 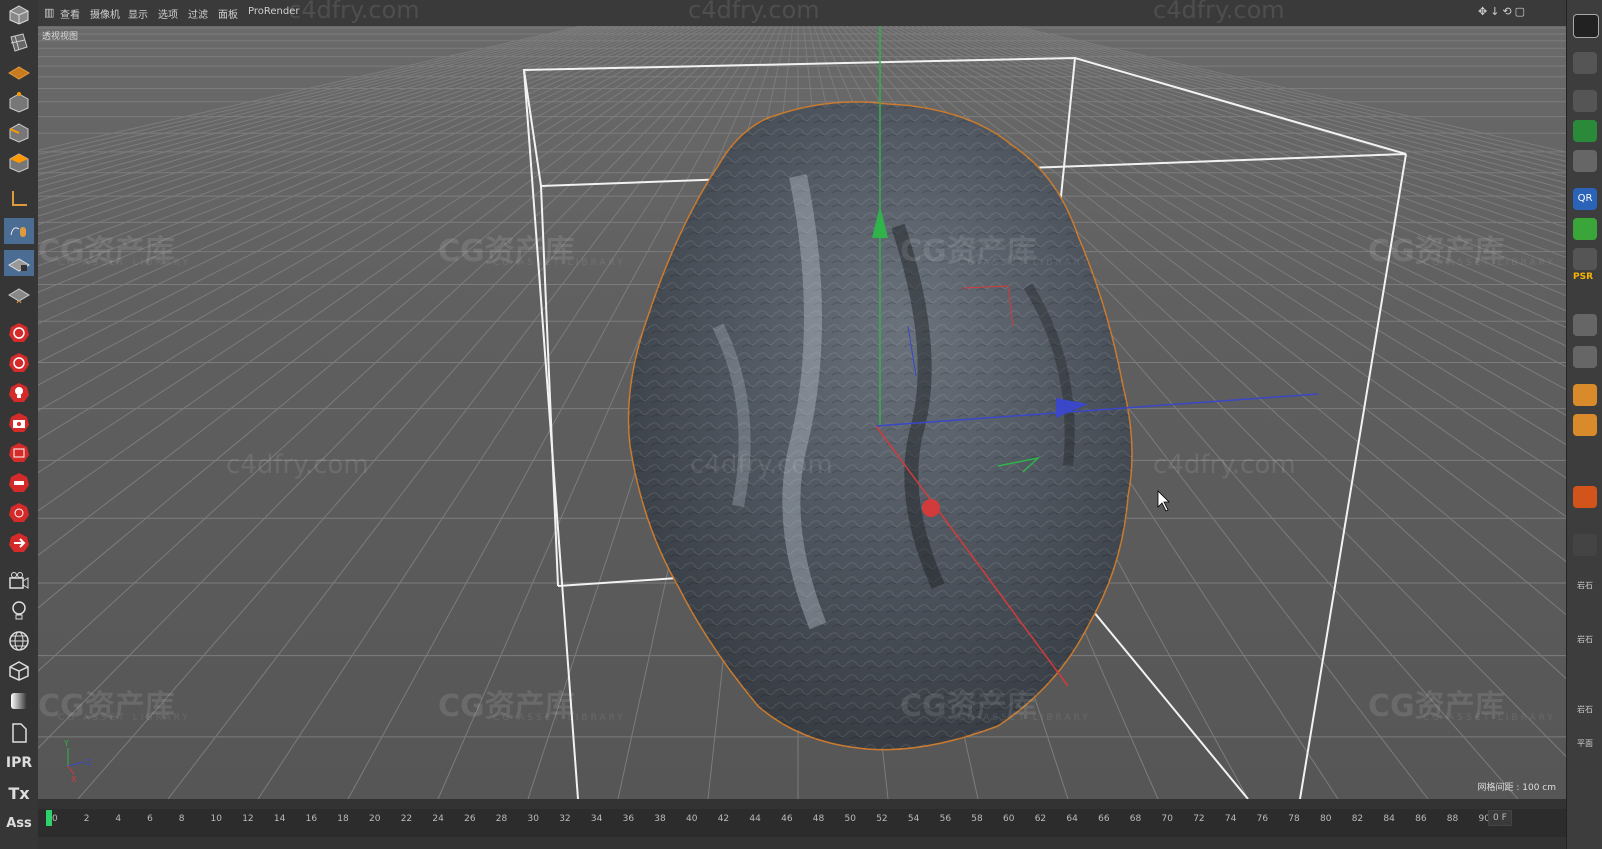 I want to click on timeline-tick-label: 50, so click(x=850, y=819).